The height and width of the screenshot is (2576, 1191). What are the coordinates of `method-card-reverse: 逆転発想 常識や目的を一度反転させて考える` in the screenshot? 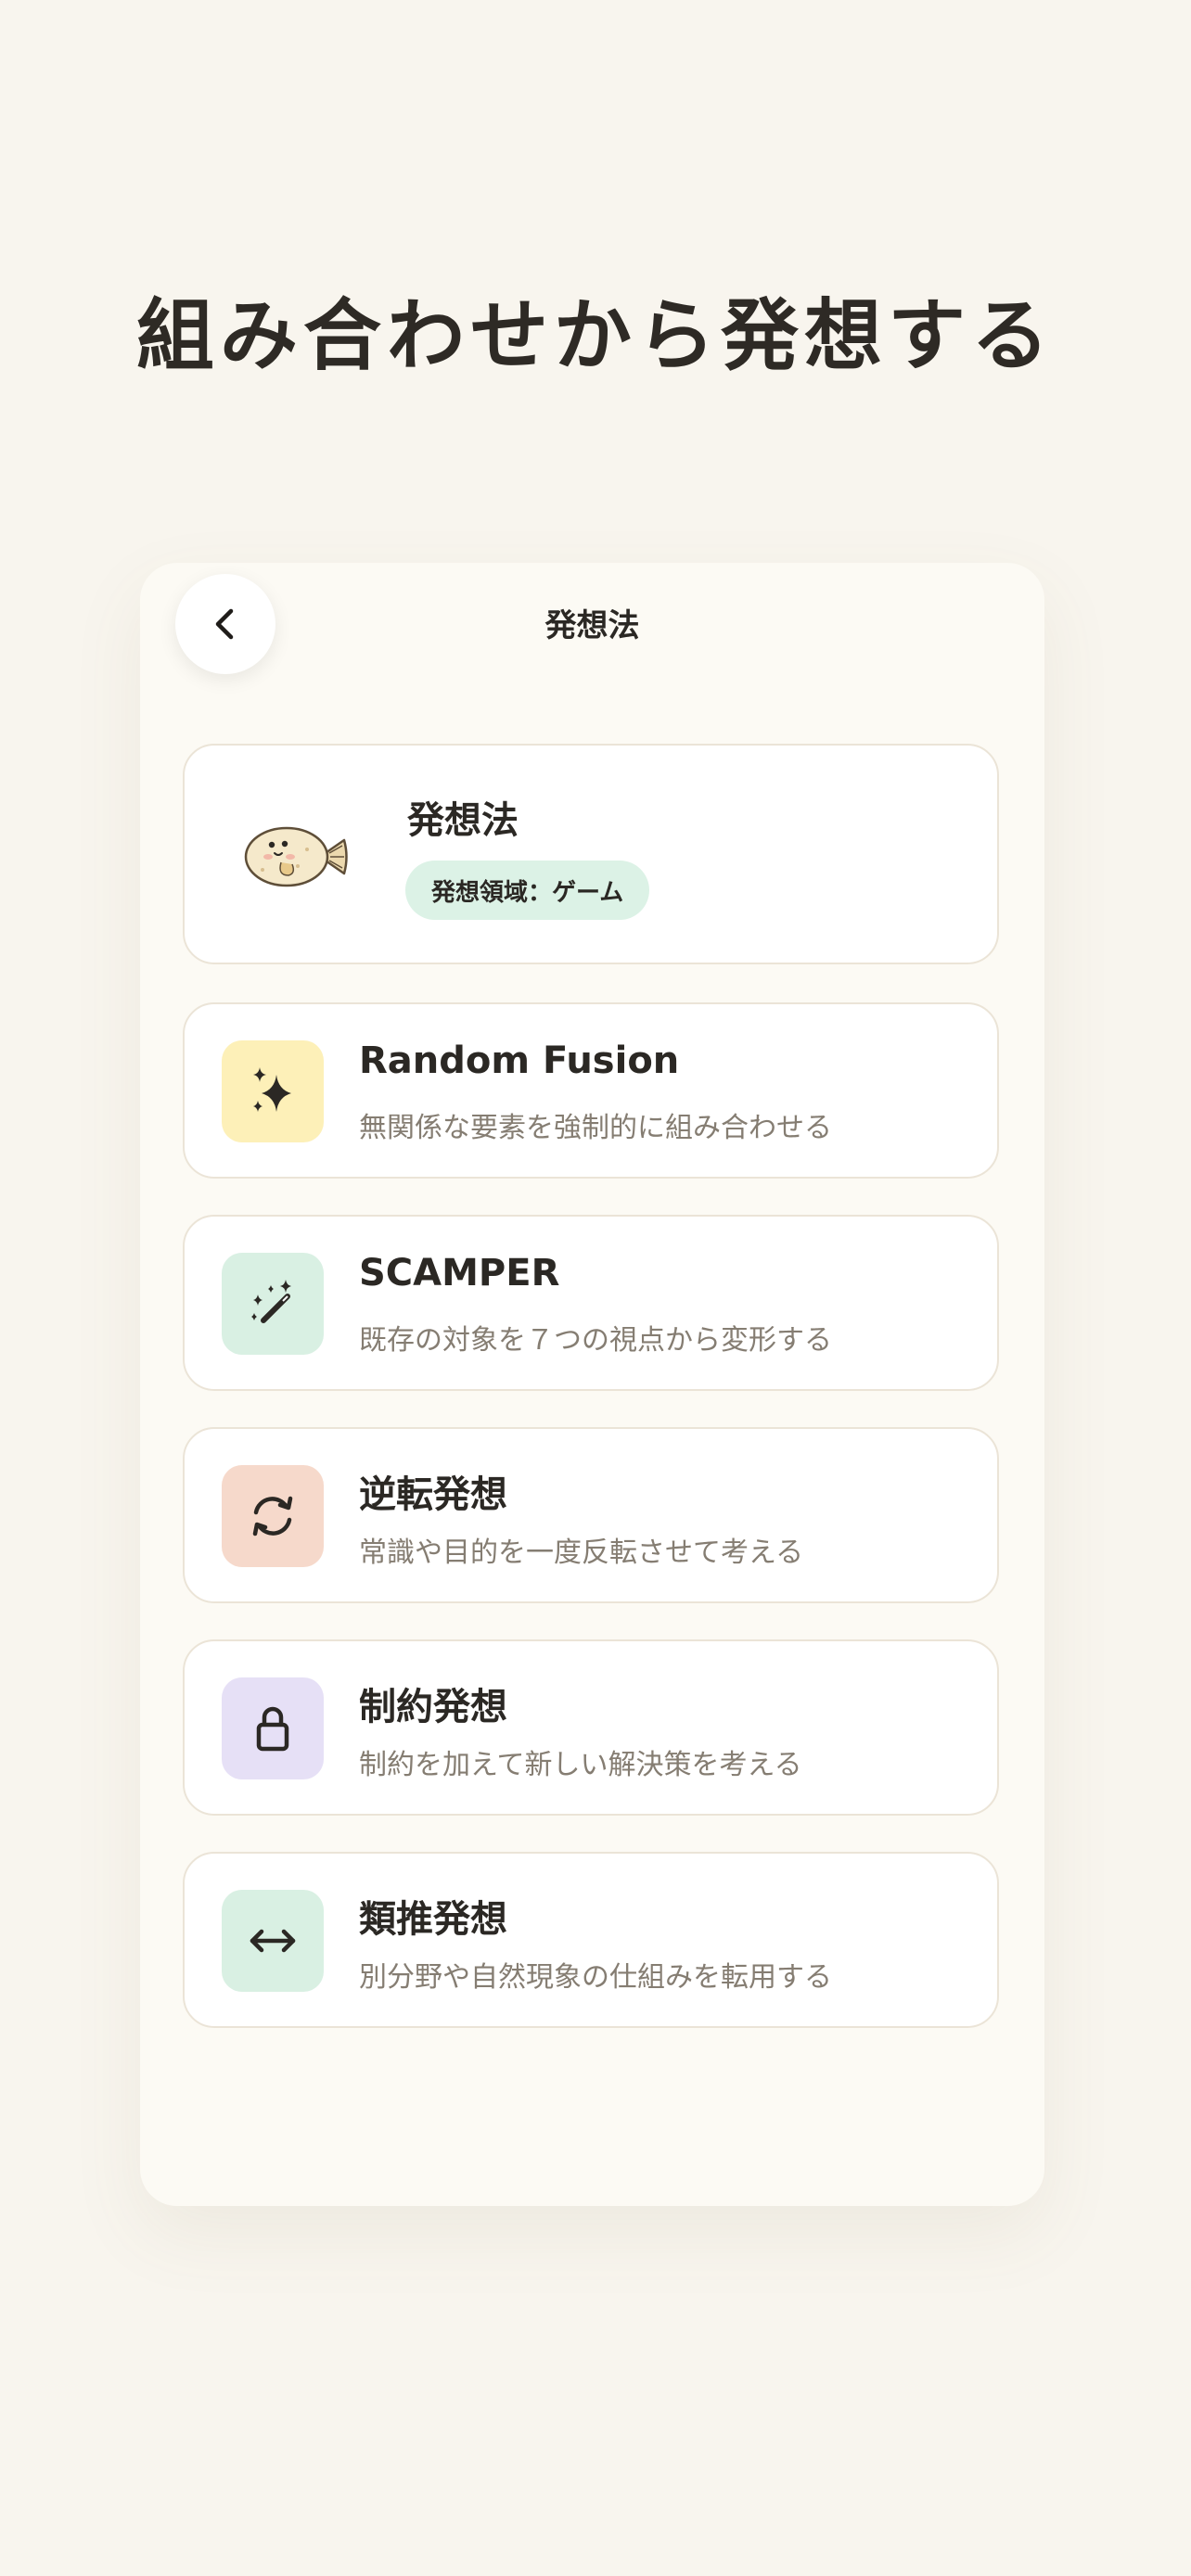 It's located at (591, 1515).